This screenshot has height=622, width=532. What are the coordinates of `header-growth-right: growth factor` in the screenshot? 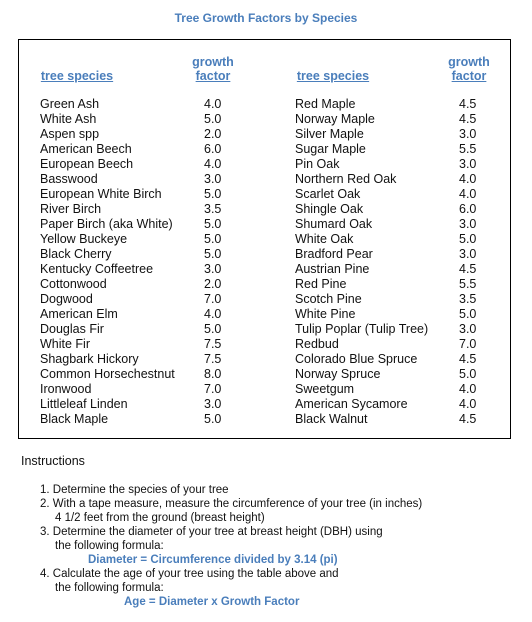 It's located at (469, 69).